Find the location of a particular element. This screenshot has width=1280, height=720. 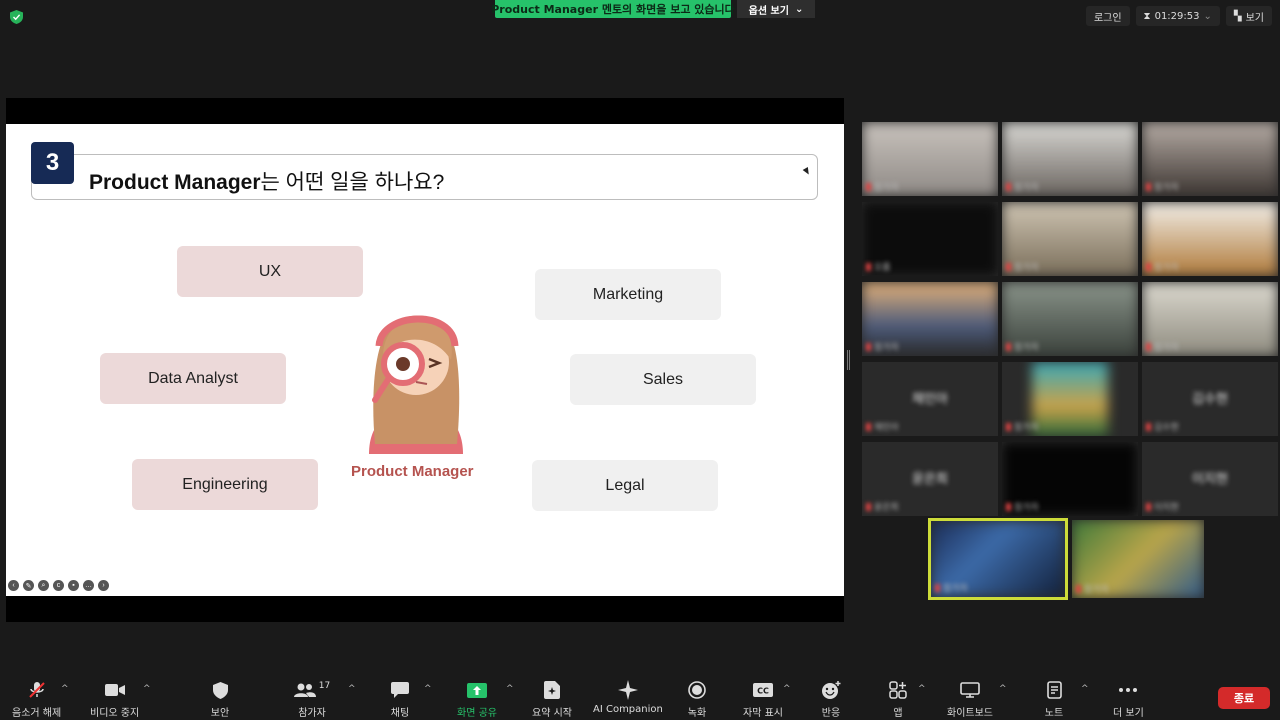

meeting-timer: ⧗ 01:29:53 ⌄ is located at coordinates (1177, 16).